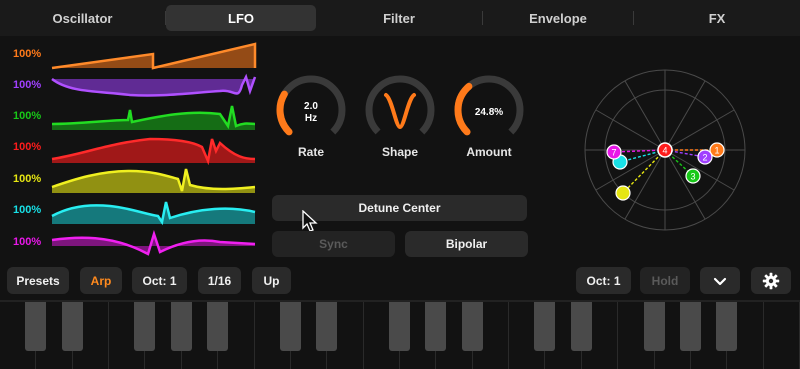  I want to click on arp-button: Arp, so click(101, 280).